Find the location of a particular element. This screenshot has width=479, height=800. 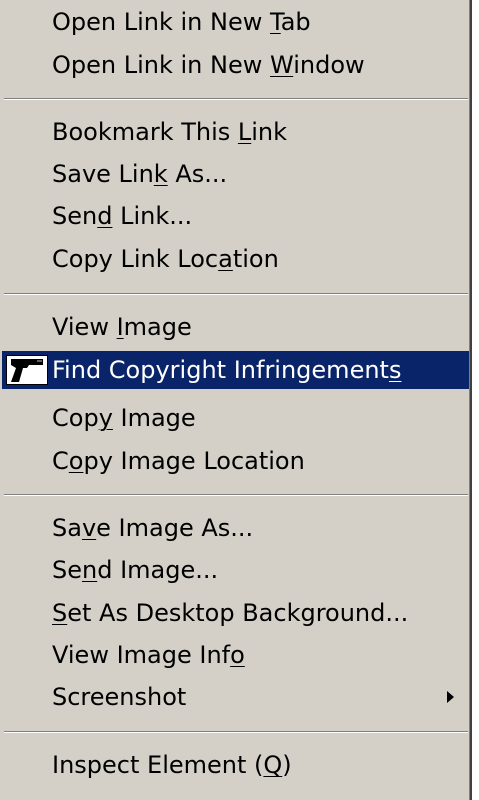

menu-item-copy-link-location: Copy Link Location is located at coordinates (235, 259).